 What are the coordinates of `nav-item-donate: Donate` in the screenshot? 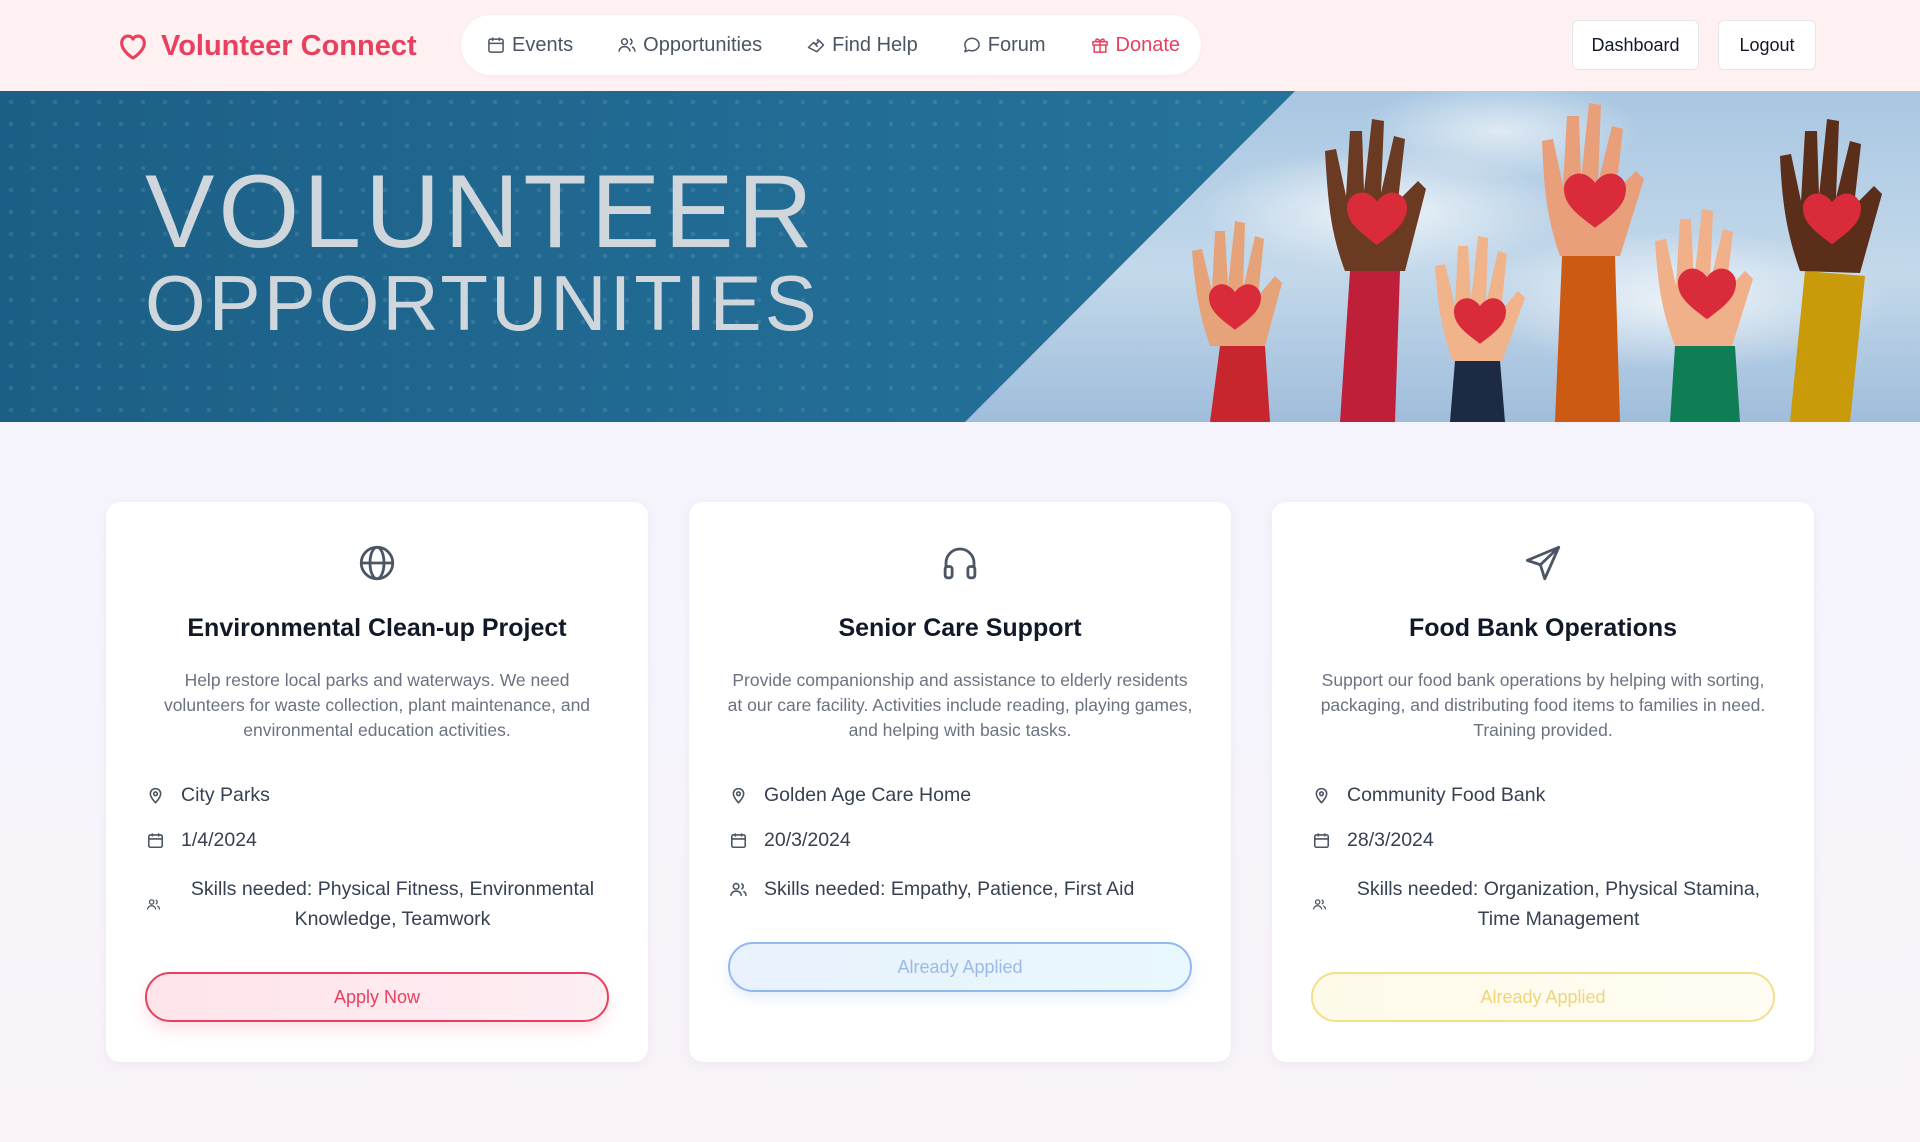 It's located at (1135, 45).